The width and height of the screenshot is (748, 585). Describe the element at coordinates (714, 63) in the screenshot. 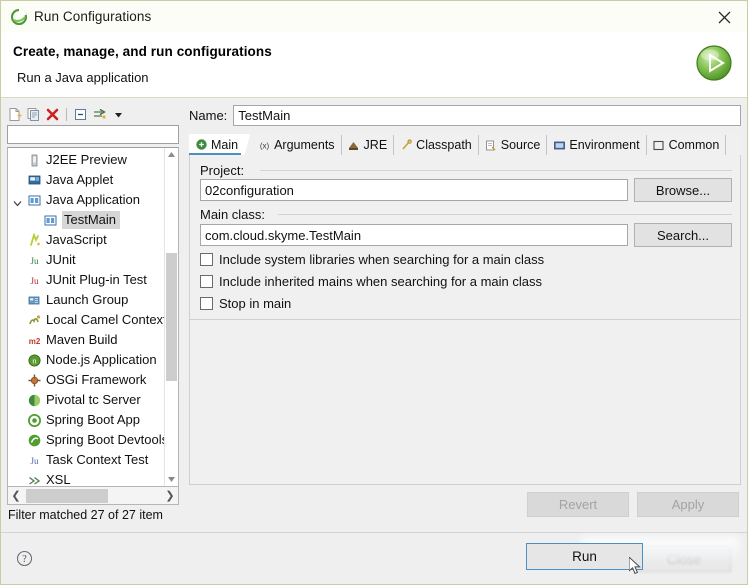

I see `run-green-play-icon` at that location.